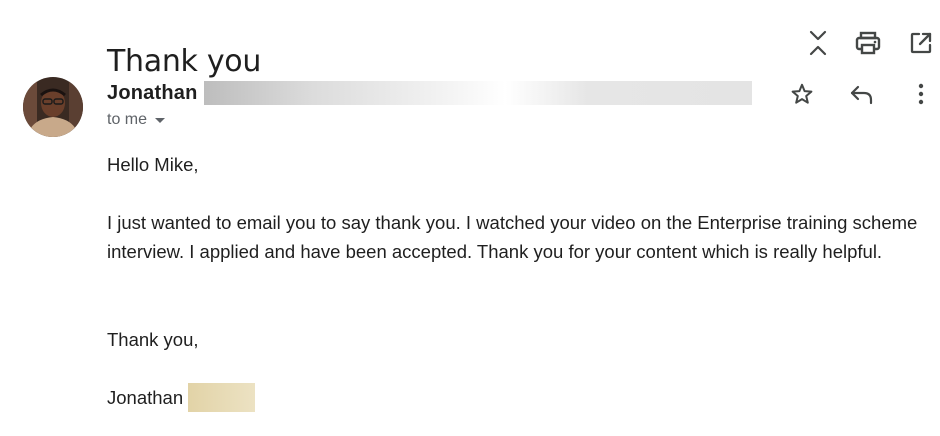 The height and width of the screenshot is (436, 940). Describe the element at coordinates (184, 62) in the screenshot. I see `email-subject: Thank you` at that location.